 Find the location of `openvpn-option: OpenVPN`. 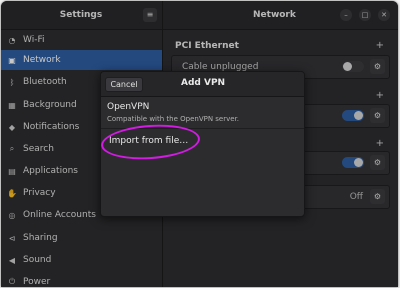

openvpn-option: OpenVPN is located at coordinates (128, 107).